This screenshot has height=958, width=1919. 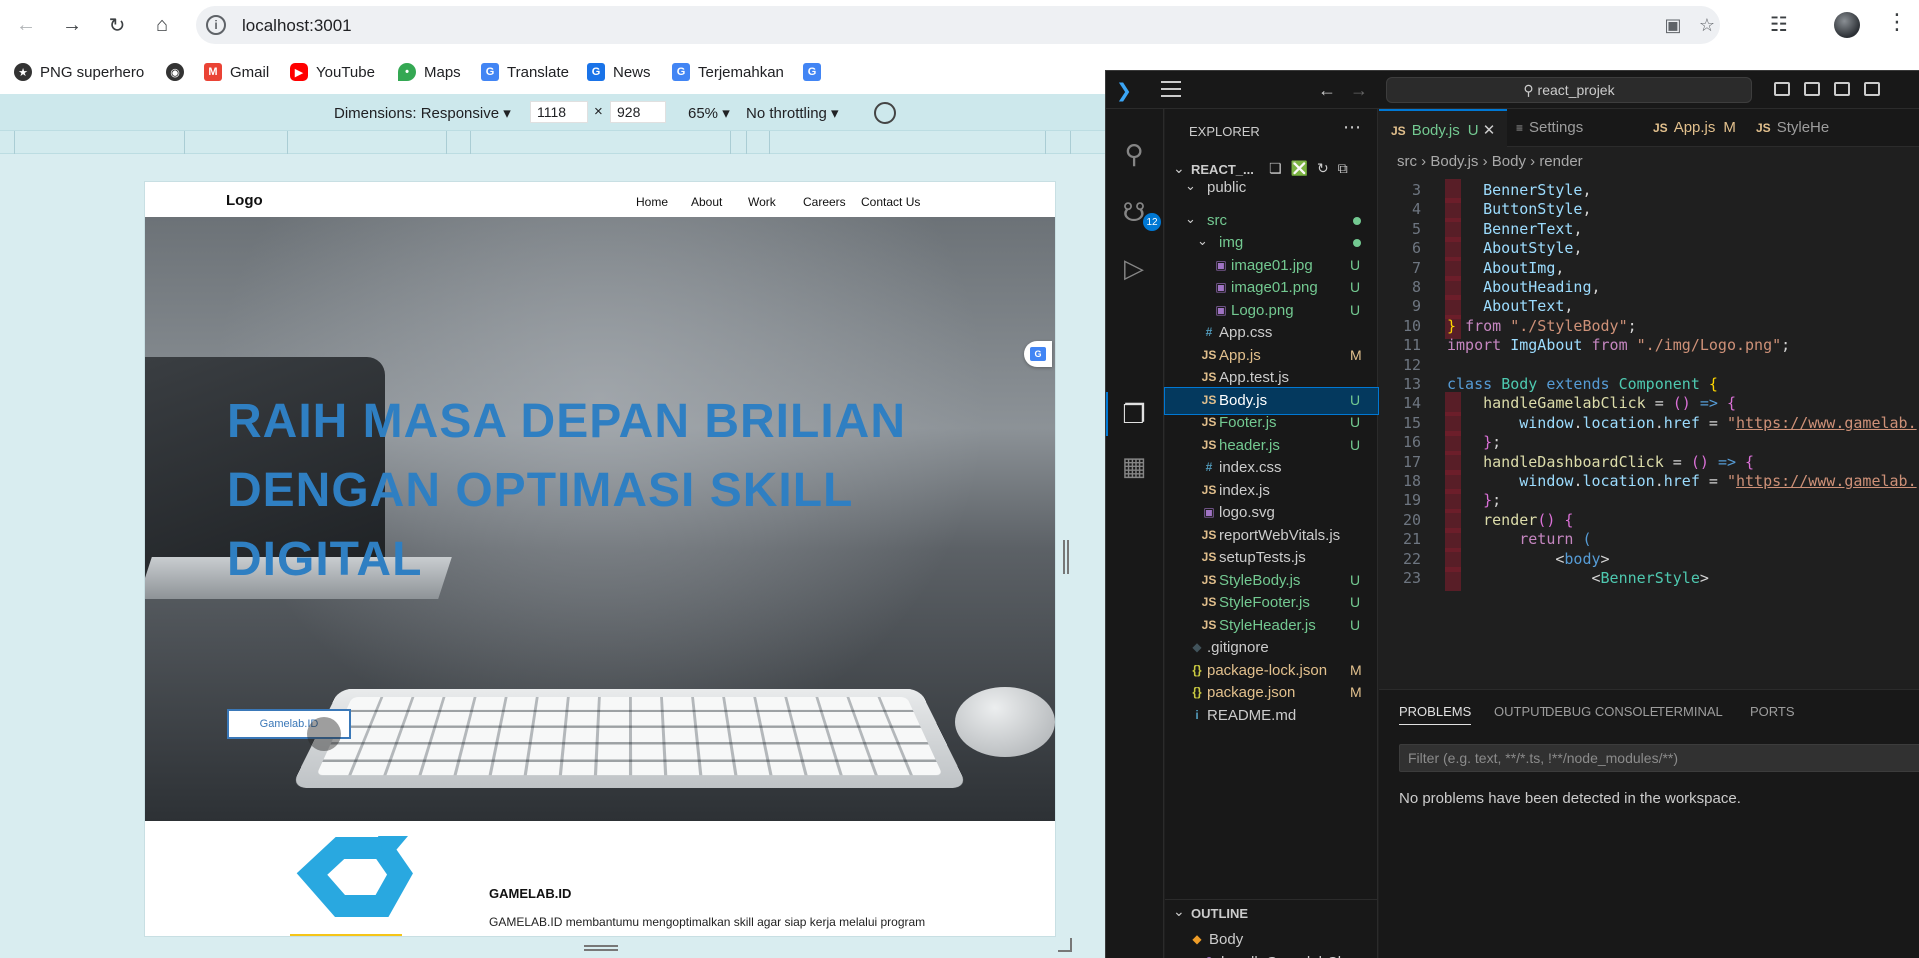 I want to click on toggle-secondary-sidebar-icon, so click(x=1842, y=89).